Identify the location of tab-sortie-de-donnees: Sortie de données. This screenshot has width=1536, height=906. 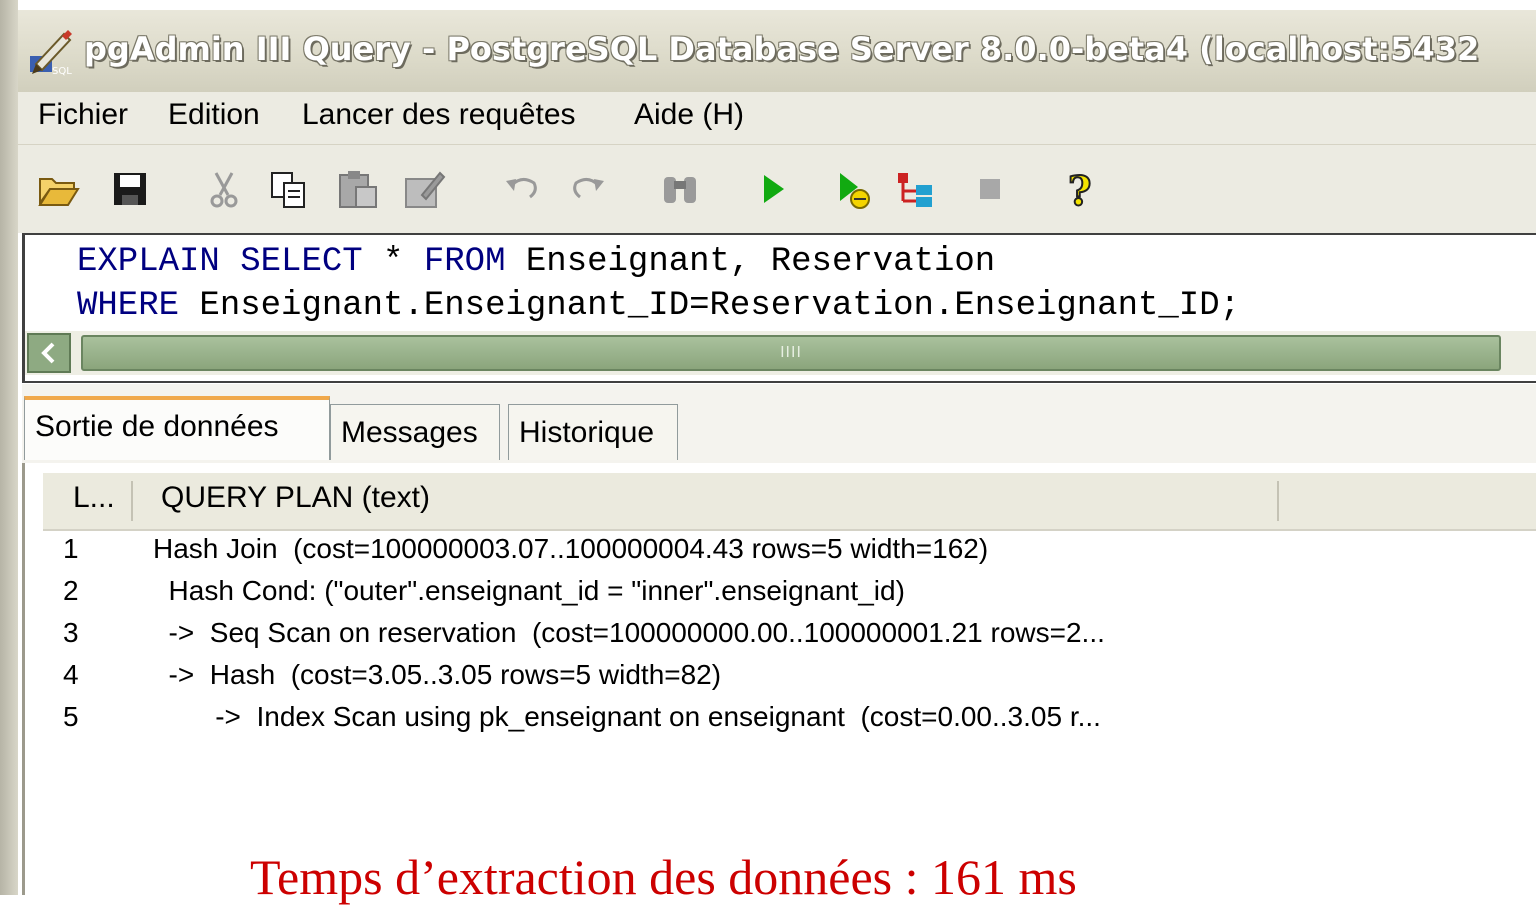
(177, 428).